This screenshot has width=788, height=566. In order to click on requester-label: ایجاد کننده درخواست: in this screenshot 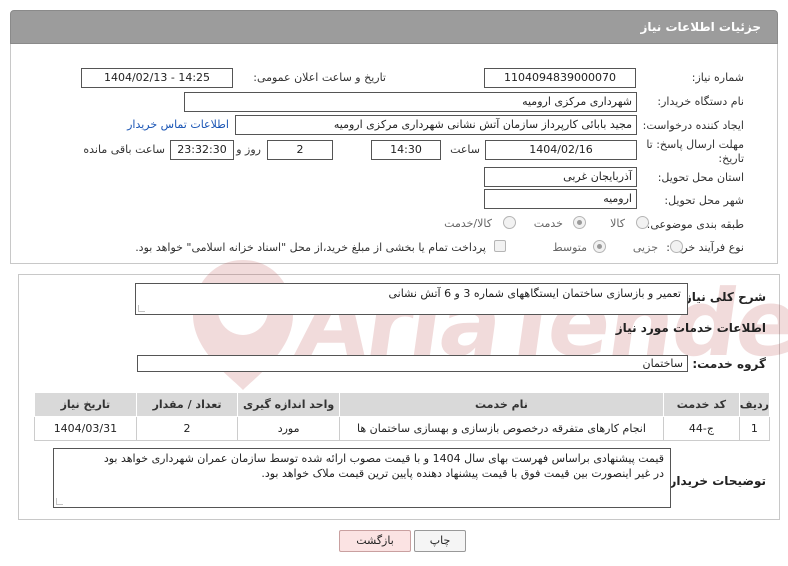, I will do `click(693, 125)`.